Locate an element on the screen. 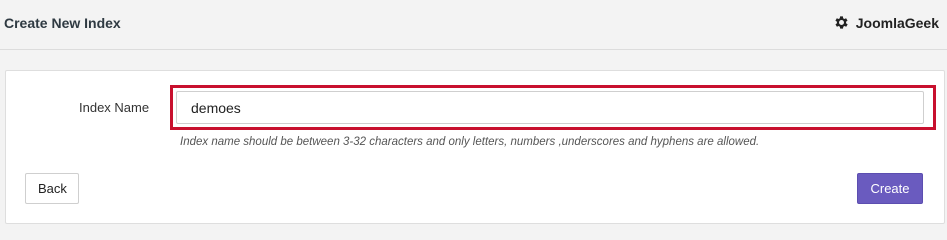  back-button: Back is located at coordinates (52, 188).